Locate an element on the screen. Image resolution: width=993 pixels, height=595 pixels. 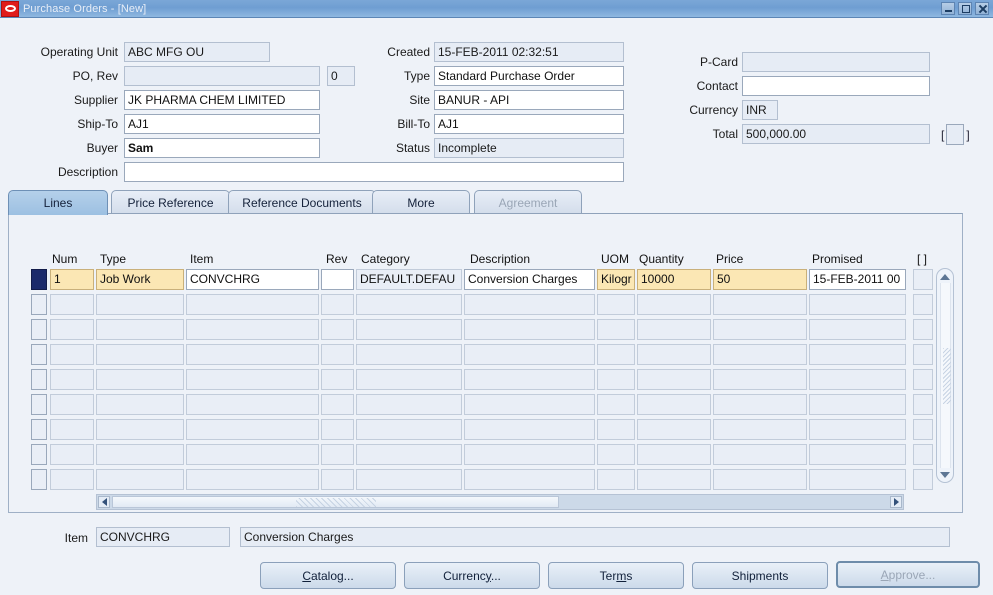
cell-promised: 15-FEB-2011 00 is located at coordinates (857, 279).